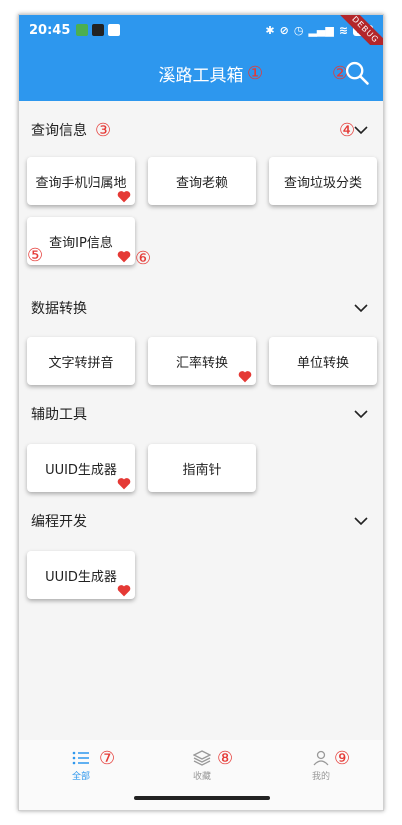  I want to click on tool-card-ip-info: 查询IP信息, so click(81, 241).